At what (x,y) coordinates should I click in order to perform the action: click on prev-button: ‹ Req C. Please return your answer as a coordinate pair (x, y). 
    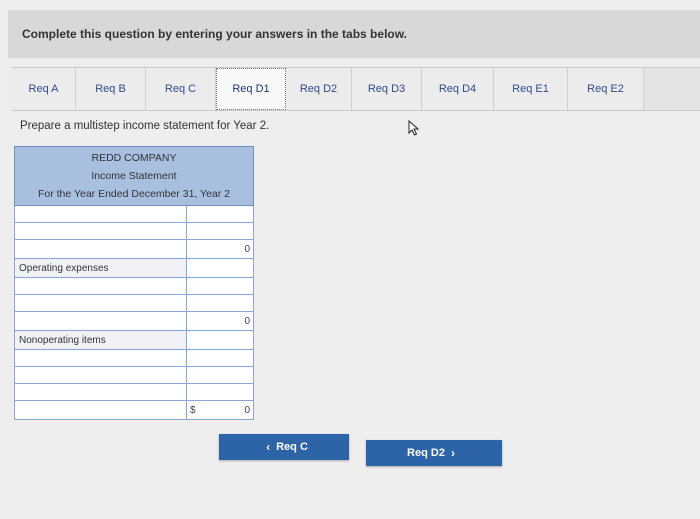
    Looking at the image, I should click on (284, 447).